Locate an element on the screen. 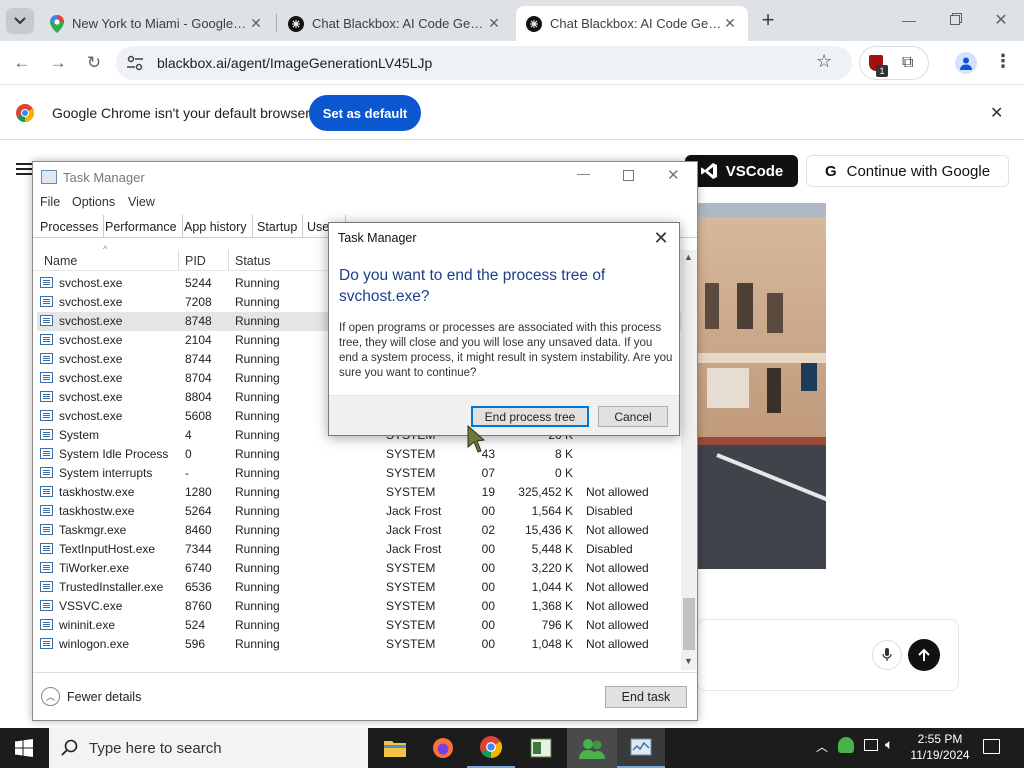  start-button is located at coordinates (24, 748).